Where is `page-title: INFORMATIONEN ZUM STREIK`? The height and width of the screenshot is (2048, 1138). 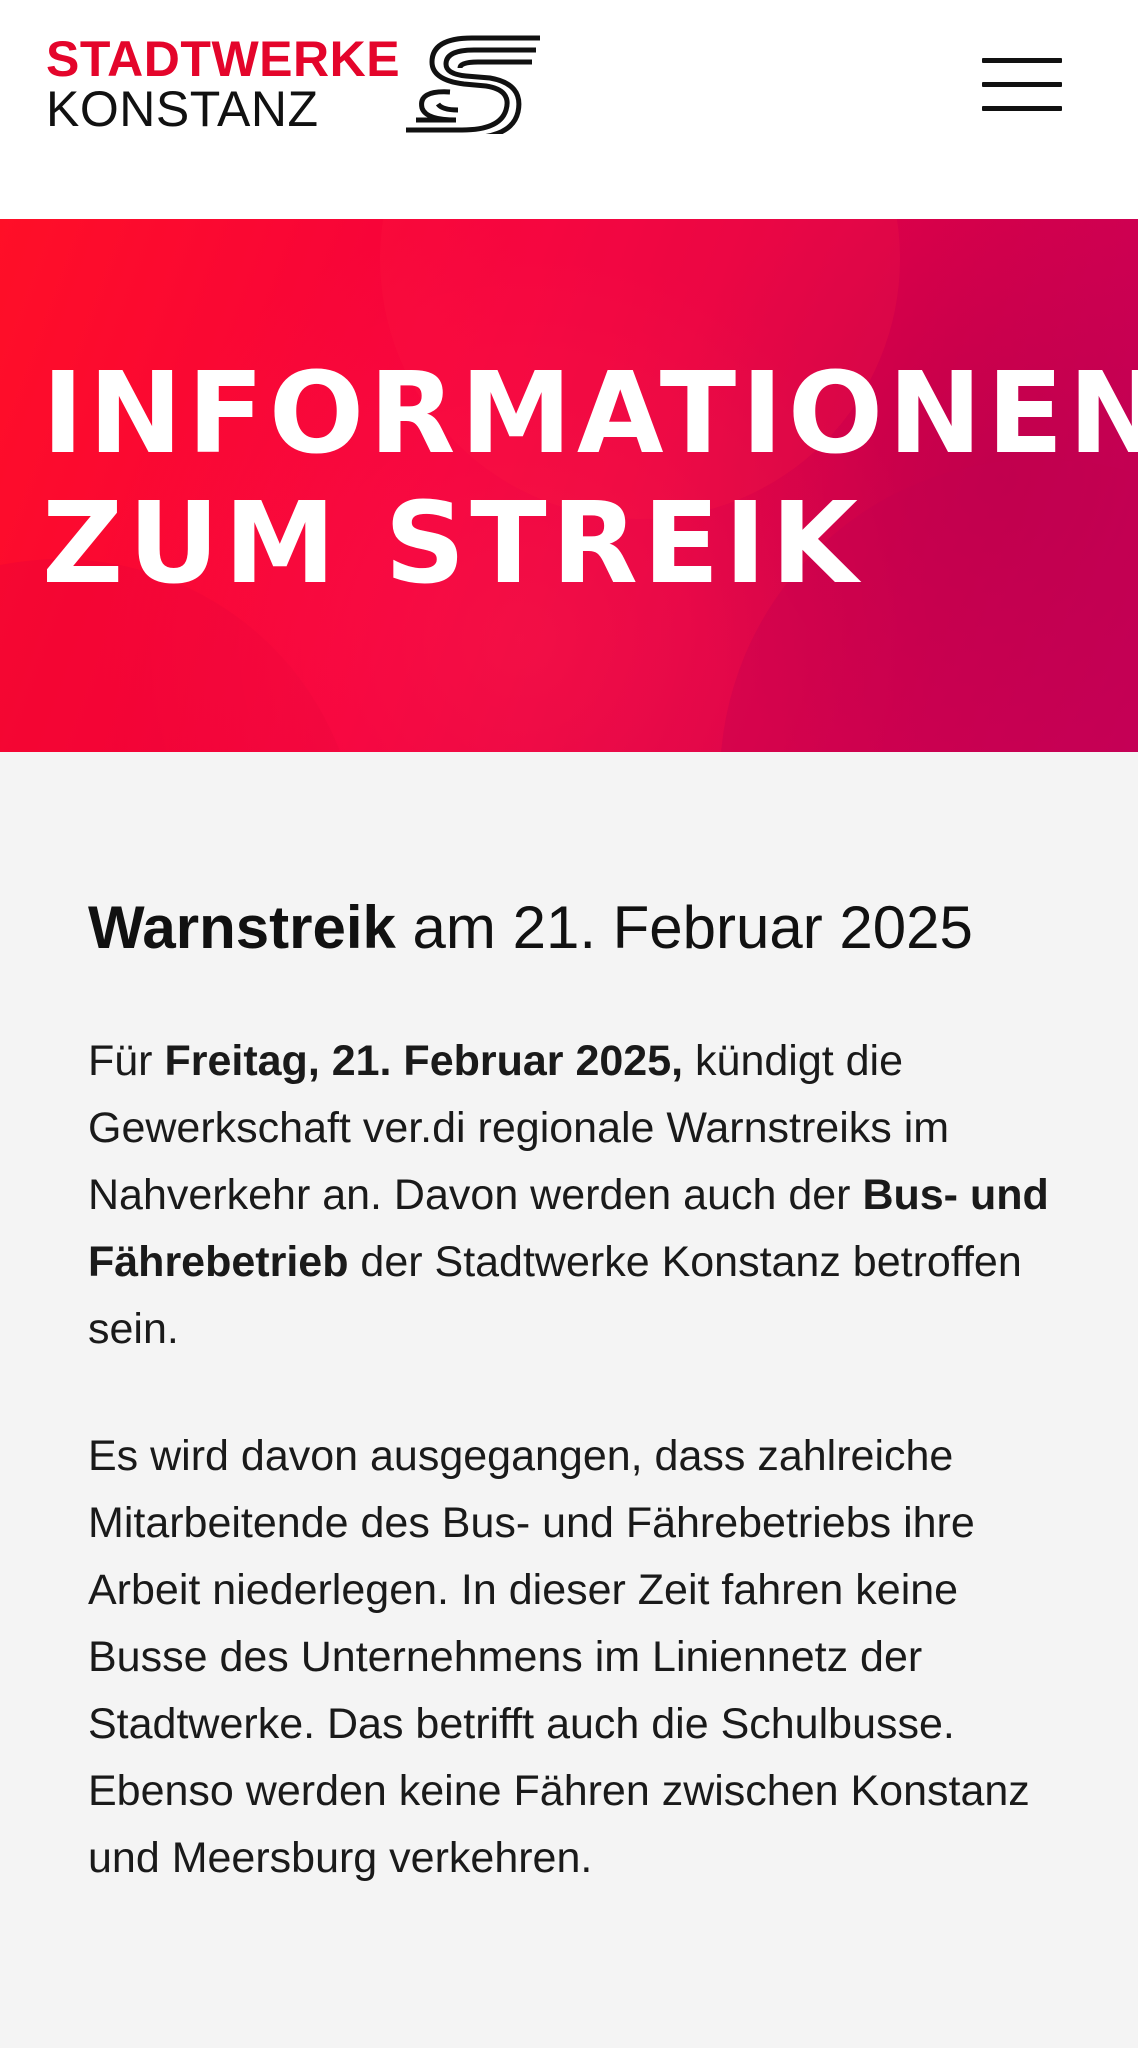 page-title: INFORMATIONEN ZUM STREIK is located at coordinates (590, 479).